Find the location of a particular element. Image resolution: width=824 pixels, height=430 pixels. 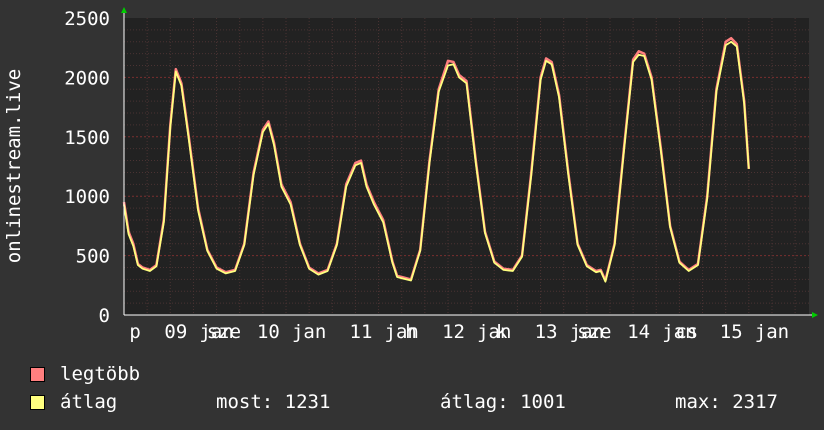

legend-label-avg: átlag is located at coordinates (89, 402).